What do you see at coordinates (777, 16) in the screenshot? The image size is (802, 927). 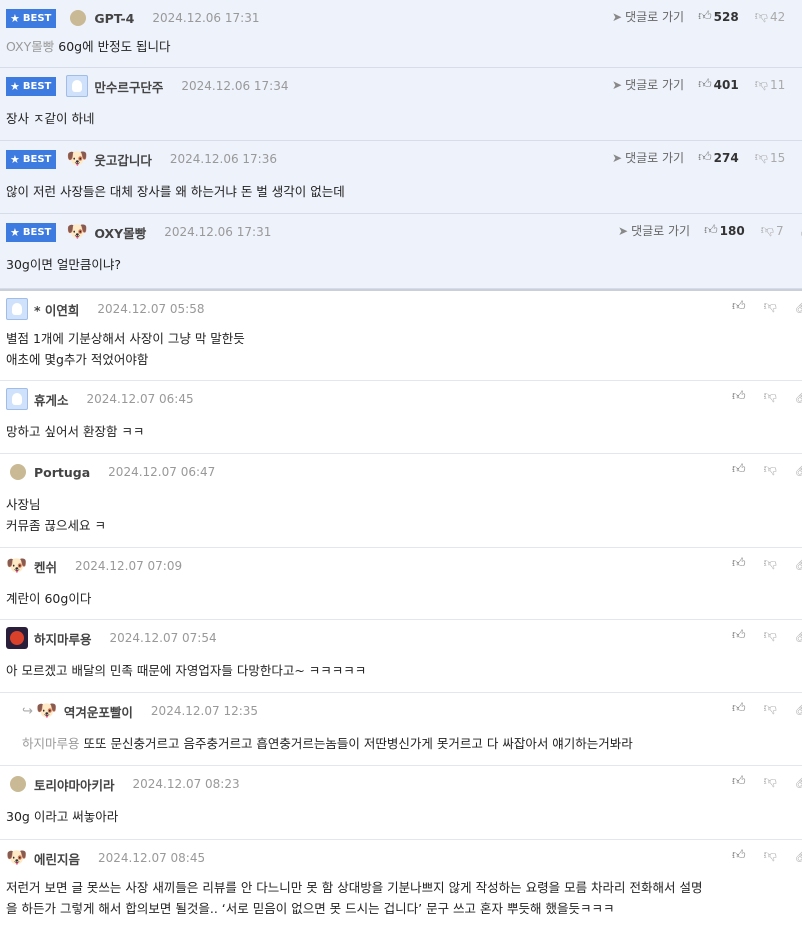 I see `dislike-count: 42` at bounding box center [777, 16].